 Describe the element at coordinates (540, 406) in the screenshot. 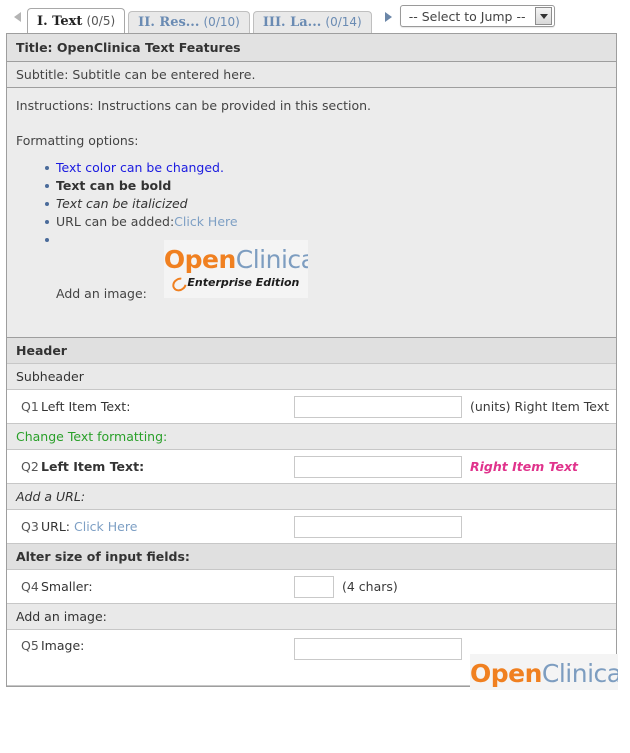

I see `question-right-text-q1: (units) Right Item Text` at that location.